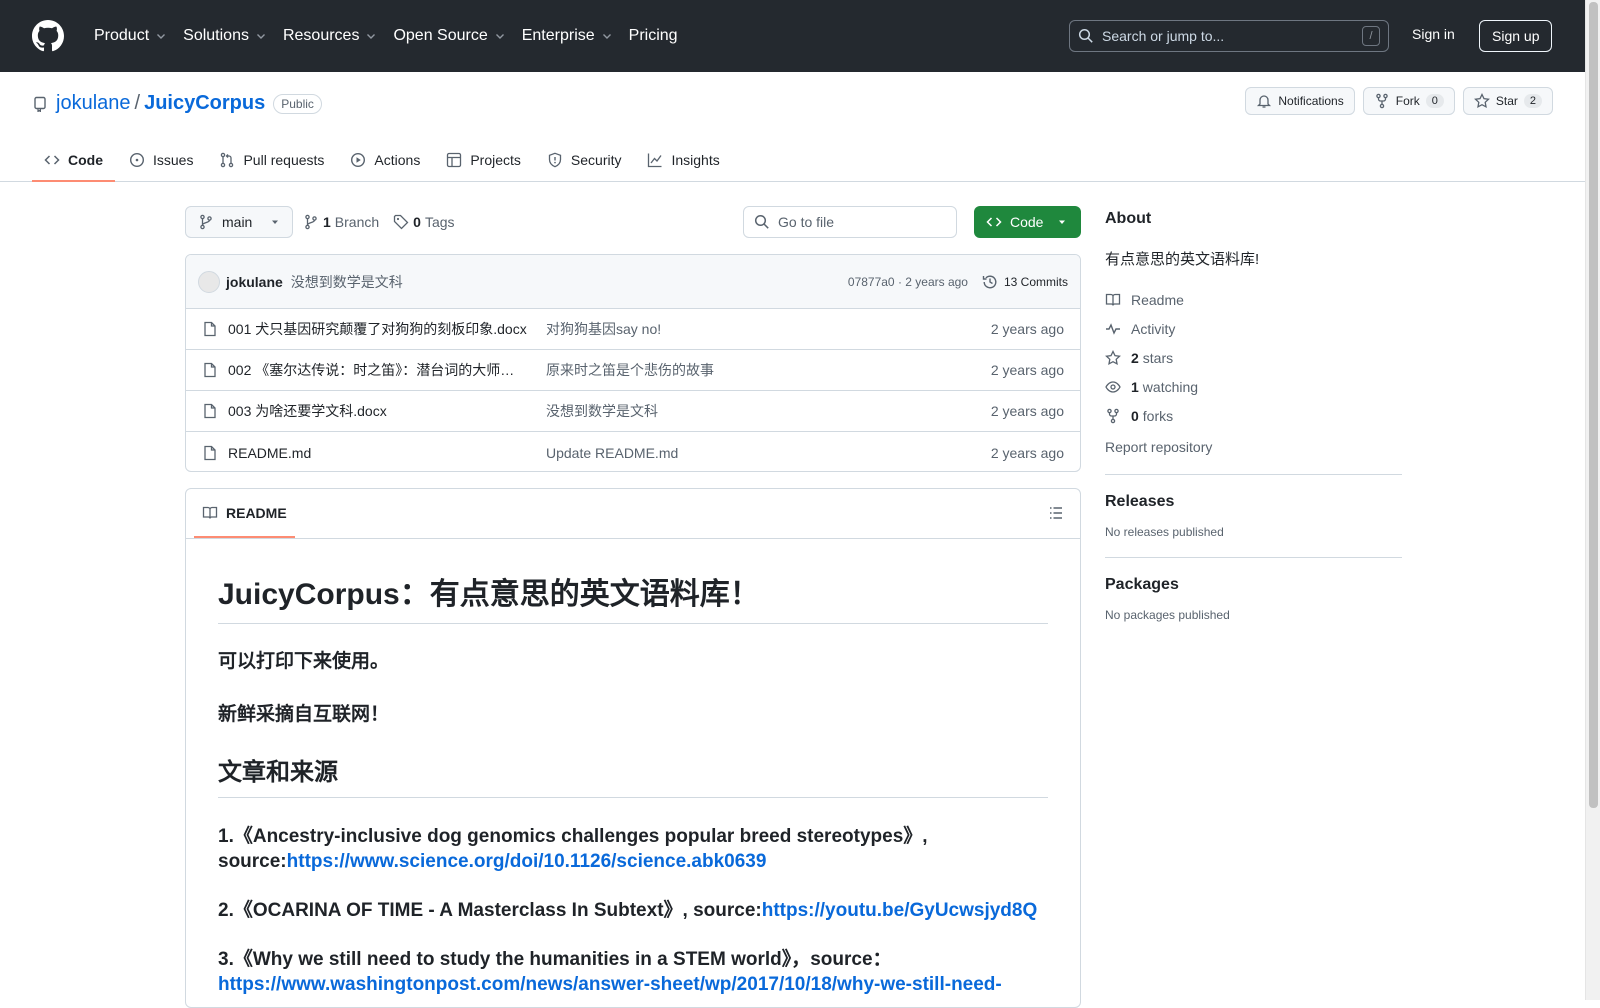  I want to click on repo-owner-link: jokulane, so click(93, 103).